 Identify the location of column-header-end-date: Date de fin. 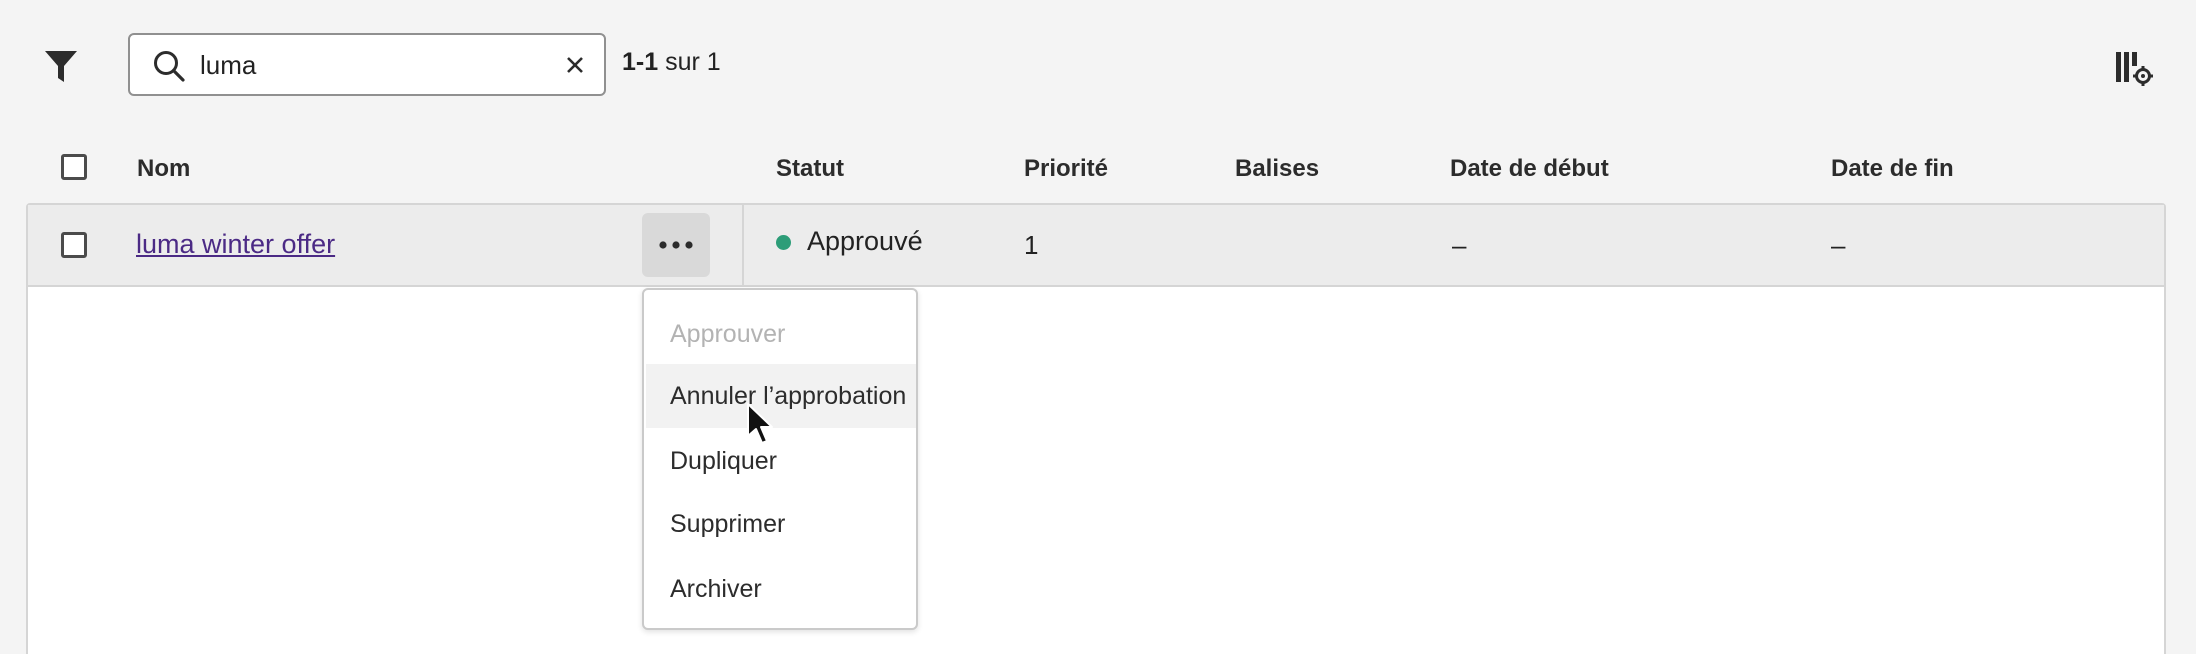
(1892, 169).